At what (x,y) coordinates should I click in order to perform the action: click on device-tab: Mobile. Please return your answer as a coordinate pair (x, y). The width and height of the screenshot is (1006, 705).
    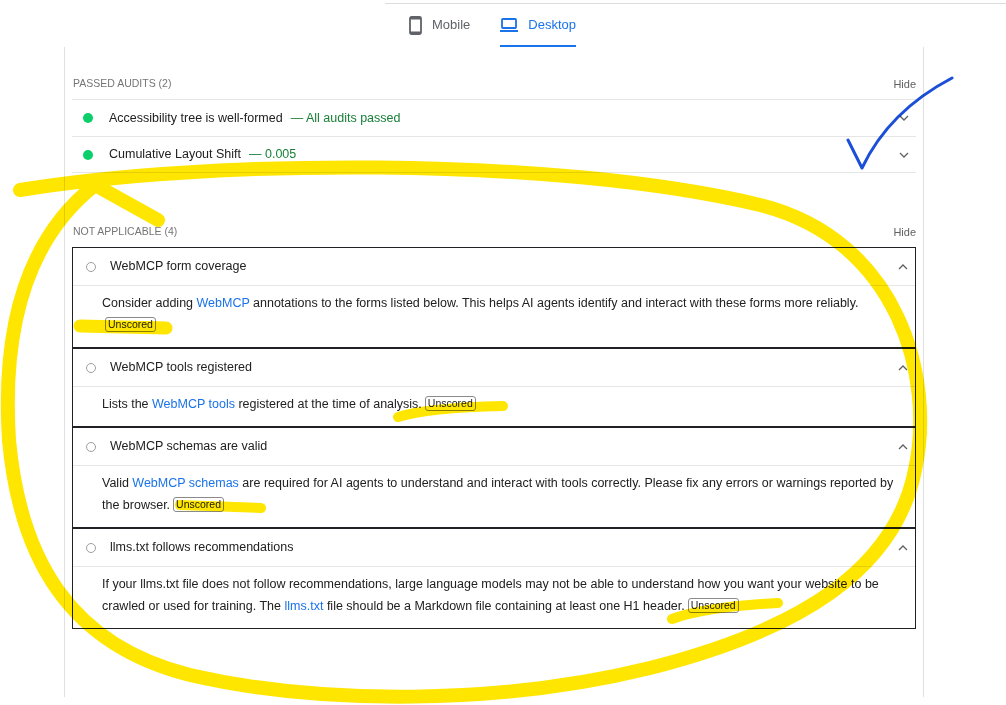
    Looking at the image, I should click on (440, 27).